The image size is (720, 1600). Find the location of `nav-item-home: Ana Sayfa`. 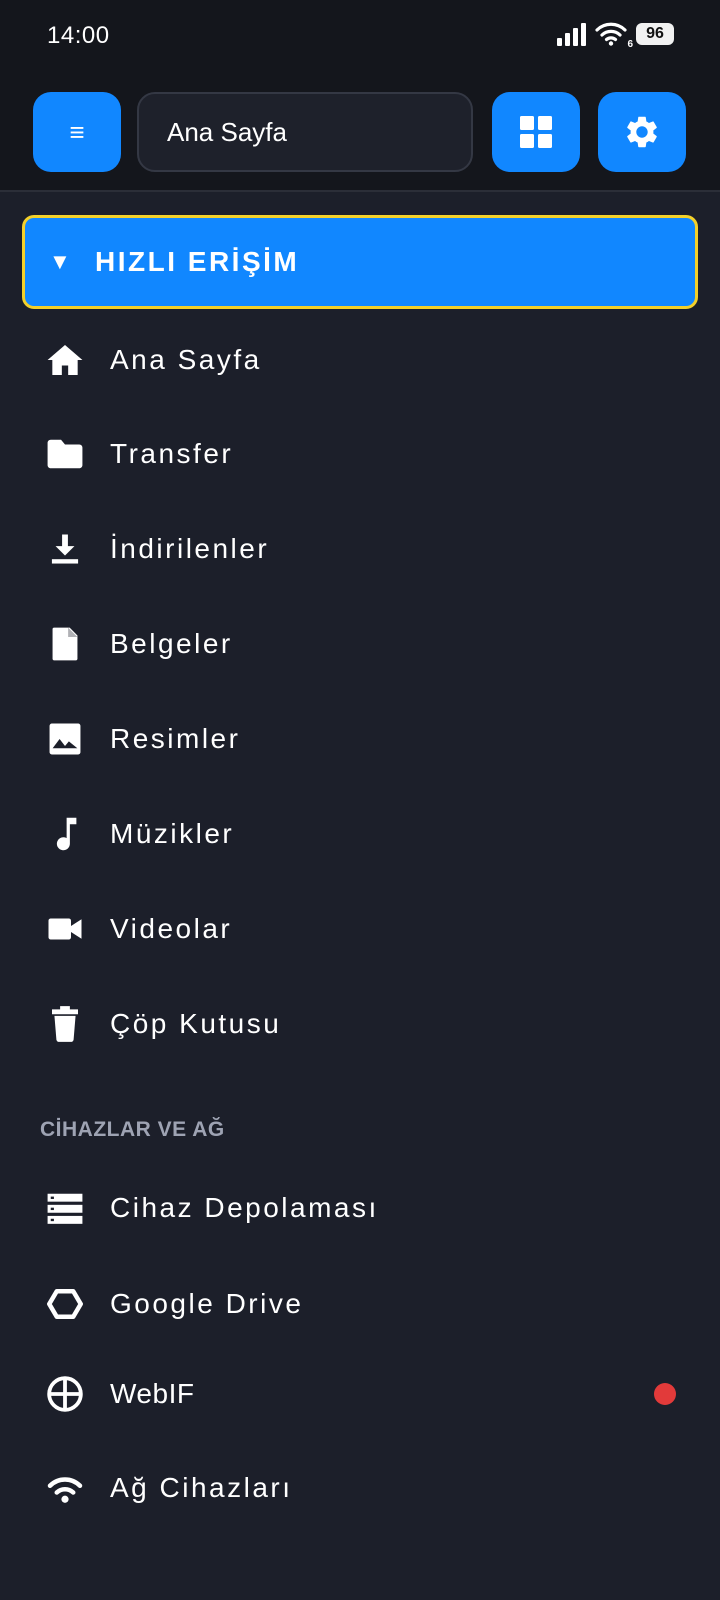

nav-item-home: Ana Sayfa is located at coordinates (360, 360).